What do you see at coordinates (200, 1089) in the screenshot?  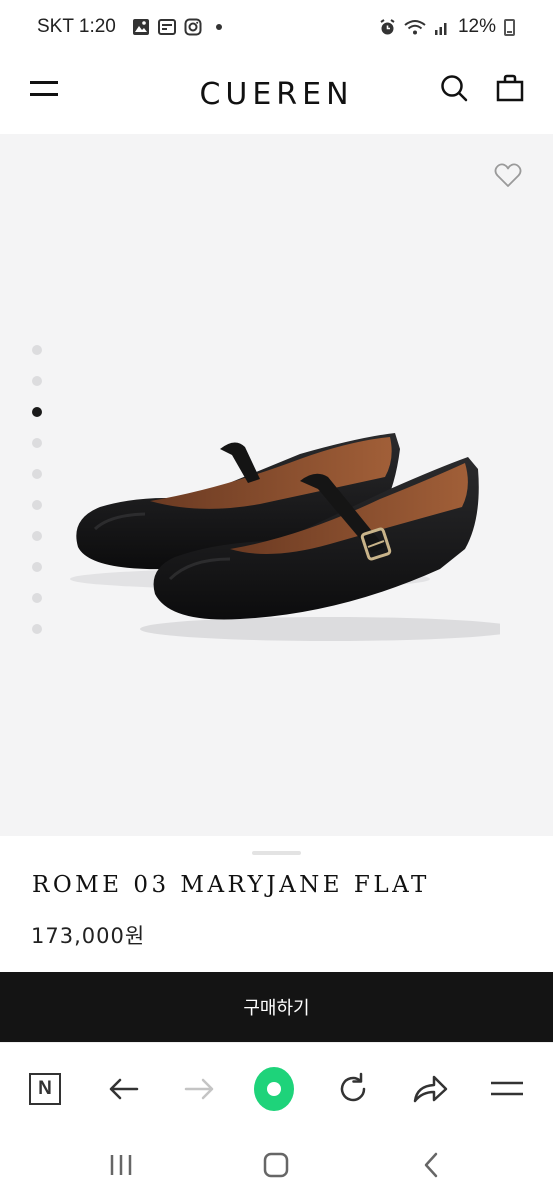 I see `forward-arrow-icon` at bounding box center [200, 1089].